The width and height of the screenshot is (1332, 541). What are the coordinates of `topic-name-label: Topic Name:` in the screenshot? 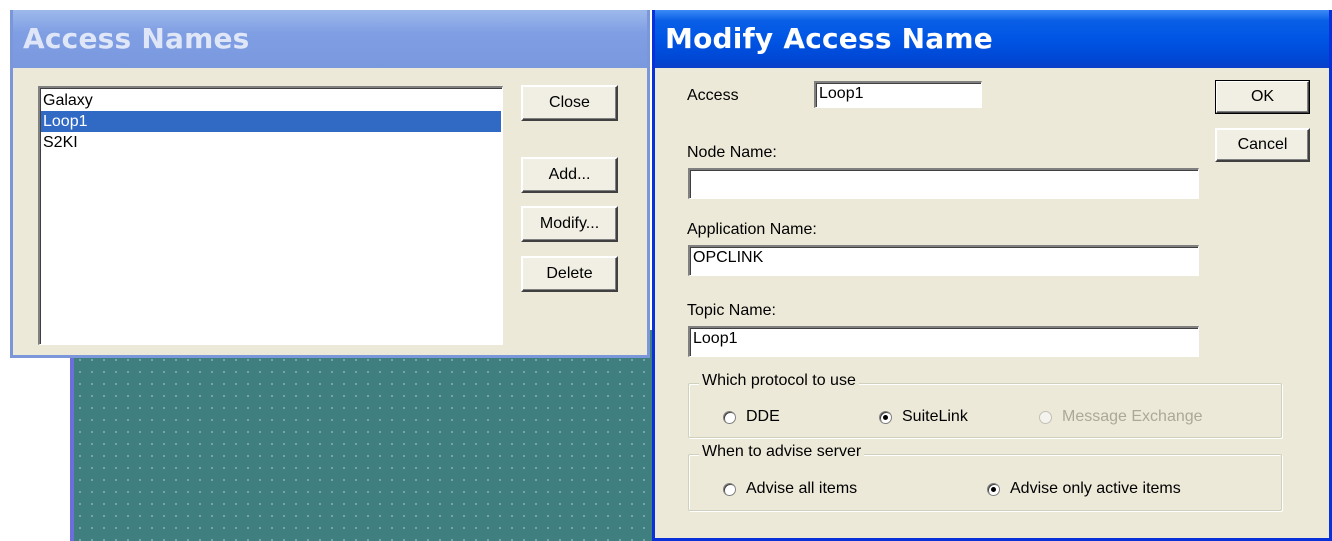 It's located at (731, 310).